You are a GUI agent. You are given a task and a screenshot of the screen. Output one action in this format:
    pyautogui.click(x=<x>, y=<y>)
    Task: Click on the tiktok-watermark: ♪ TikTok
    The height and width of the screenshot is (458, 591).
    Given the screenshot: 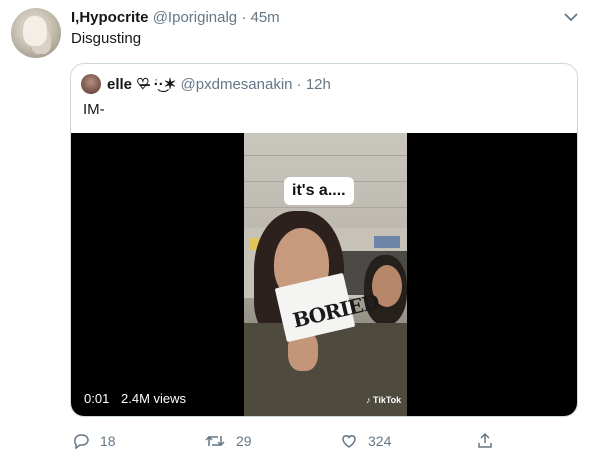 What is the action you would take?
    pyautogui.click(x=383, y=400)
    